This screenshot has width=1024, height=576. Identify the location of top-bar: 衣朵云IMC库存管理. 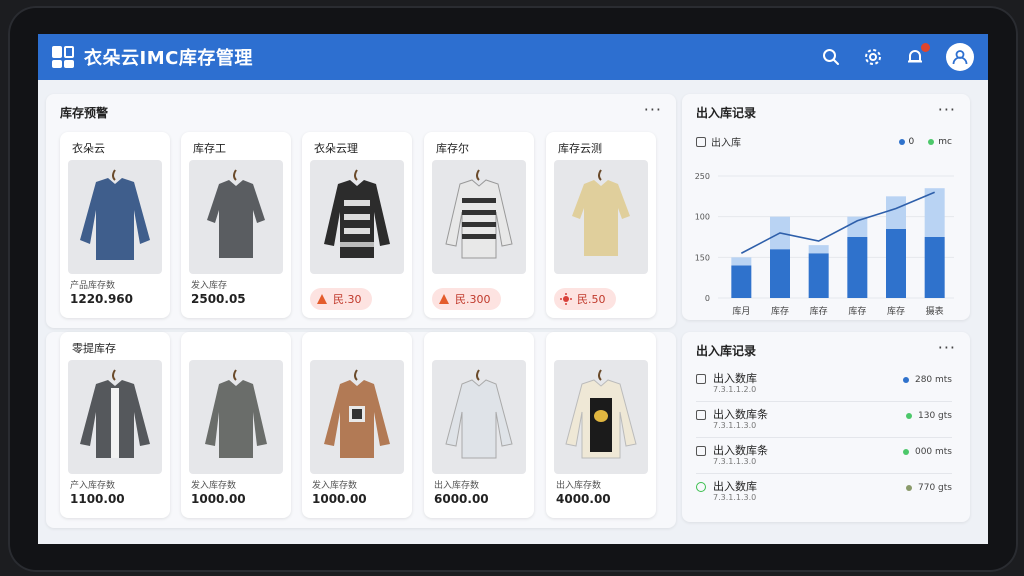
(513, 57).